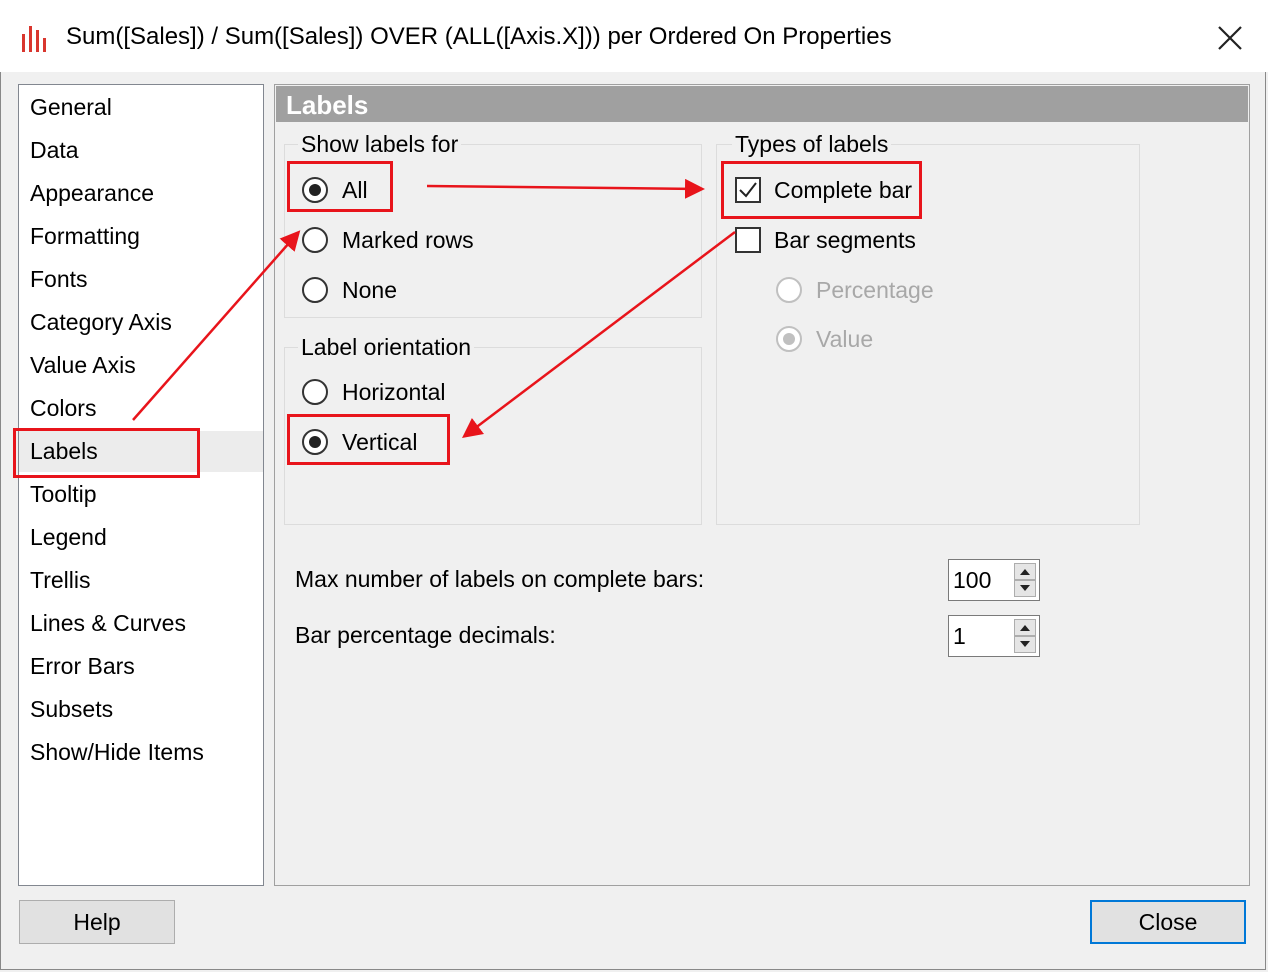 This screenshot has width=1268, height=972. I want to click on radio-value-label: Value, so click(844, 339).